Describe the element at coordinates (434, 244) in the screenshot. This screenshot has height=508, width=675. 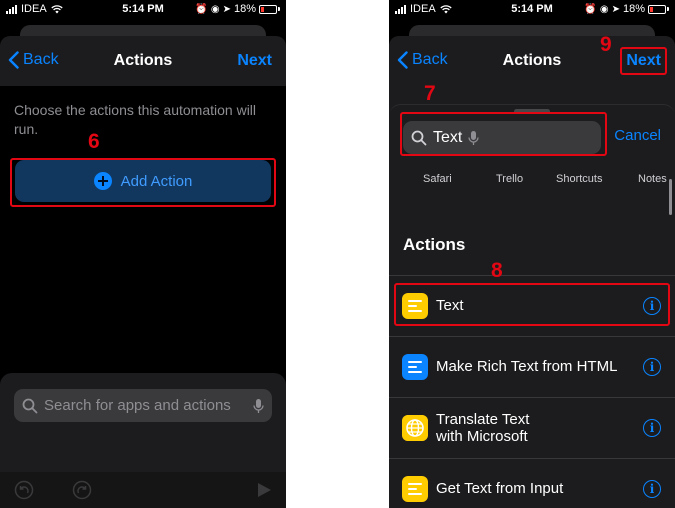
I see `section-title: Actions` at that location.